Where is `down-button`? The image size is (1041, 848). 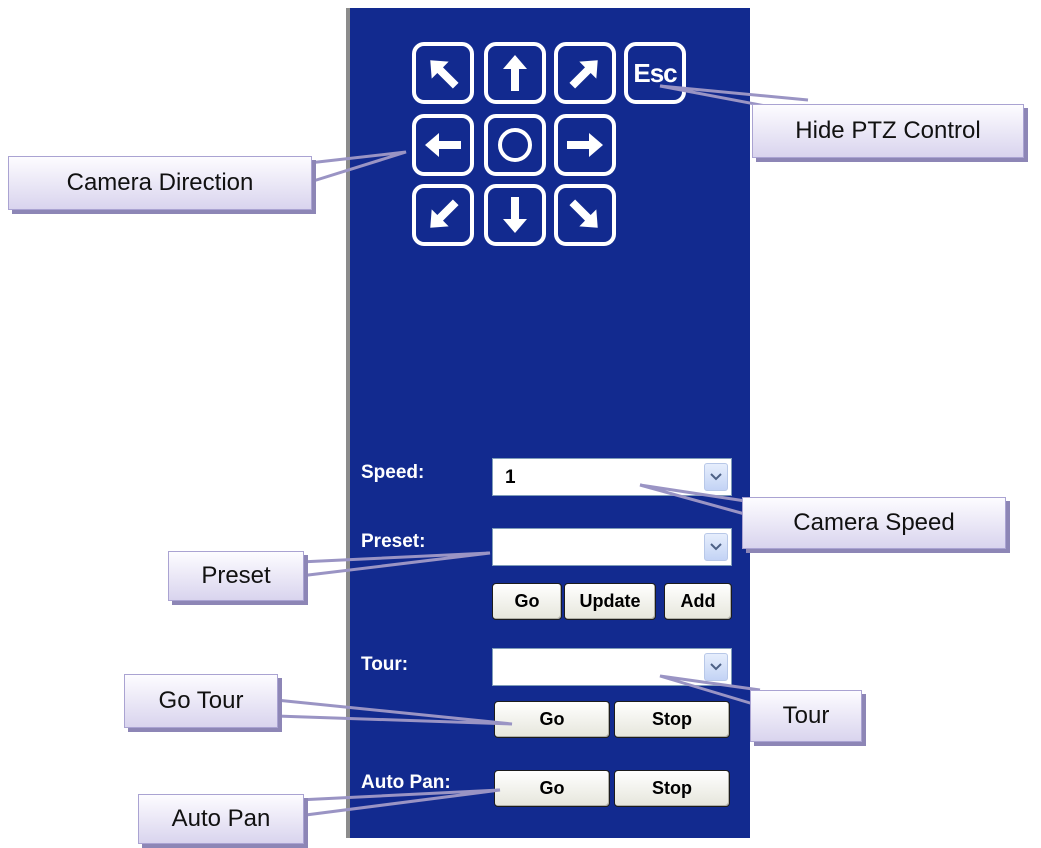 down-button is located at coordinates (515, 215).